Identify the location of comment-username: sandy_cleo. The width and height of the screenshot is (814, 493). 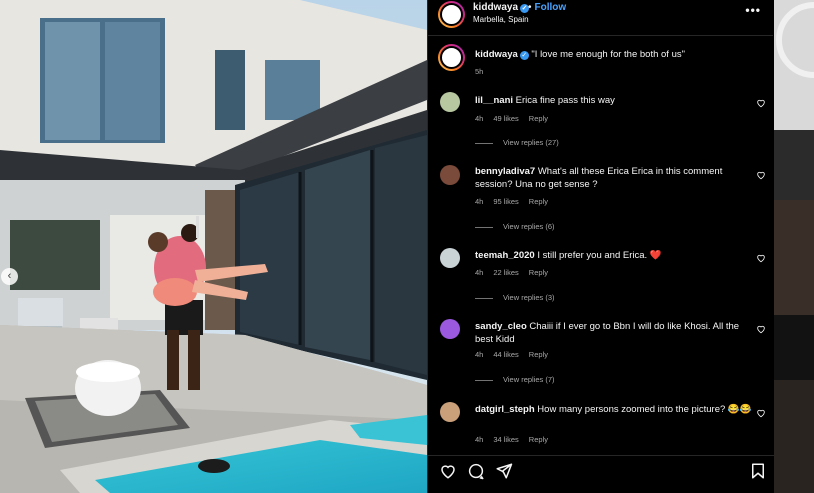
(501, 326).